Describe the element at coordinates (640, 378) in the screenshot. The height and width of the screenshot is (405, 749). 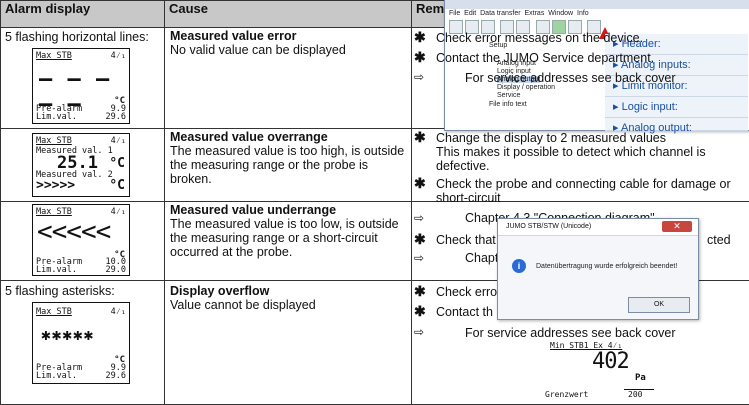
I see `lcd-unit: Pa` at that location.